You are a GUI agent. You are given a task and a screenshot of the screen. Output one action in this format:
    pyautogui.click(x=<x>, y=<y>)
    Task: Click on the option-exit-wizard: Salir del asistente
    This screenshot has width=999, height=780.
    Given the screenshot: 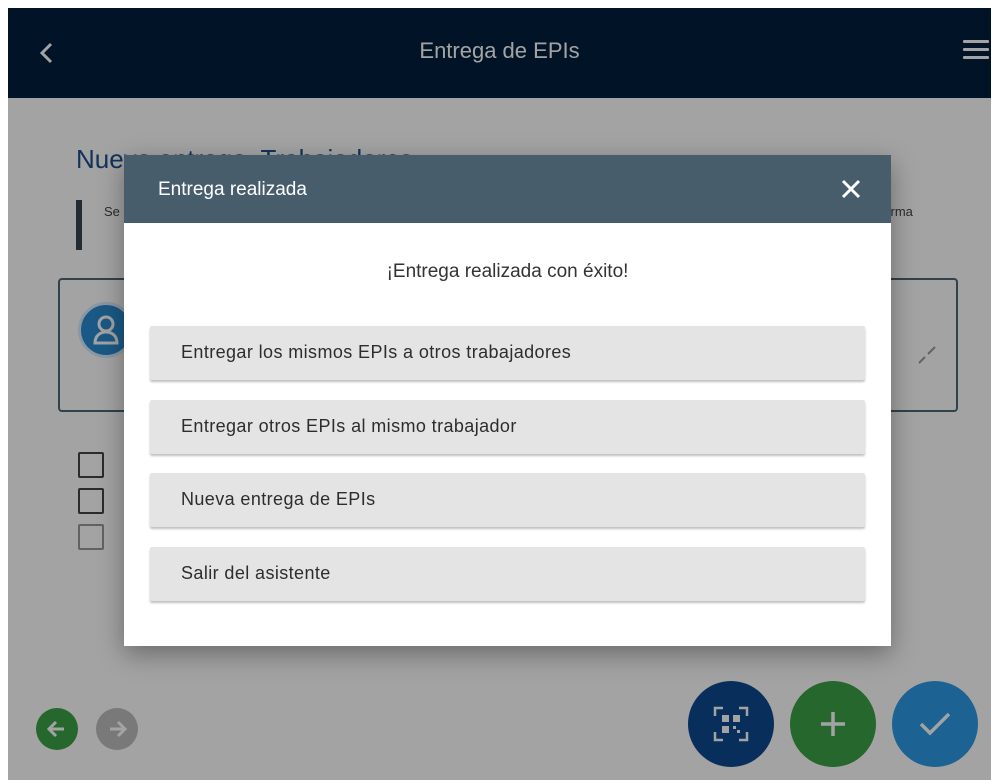 What is the action you would take?
    pyautogui.click(x=507, y=574)
    